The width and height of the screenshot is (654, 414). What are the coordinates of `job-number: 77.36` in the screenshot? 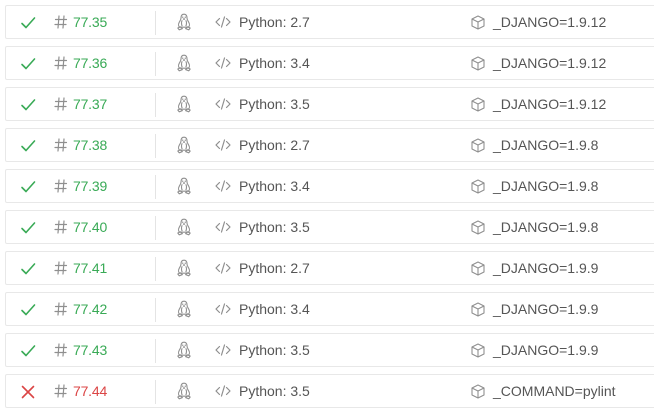 It's located at (90, 63).